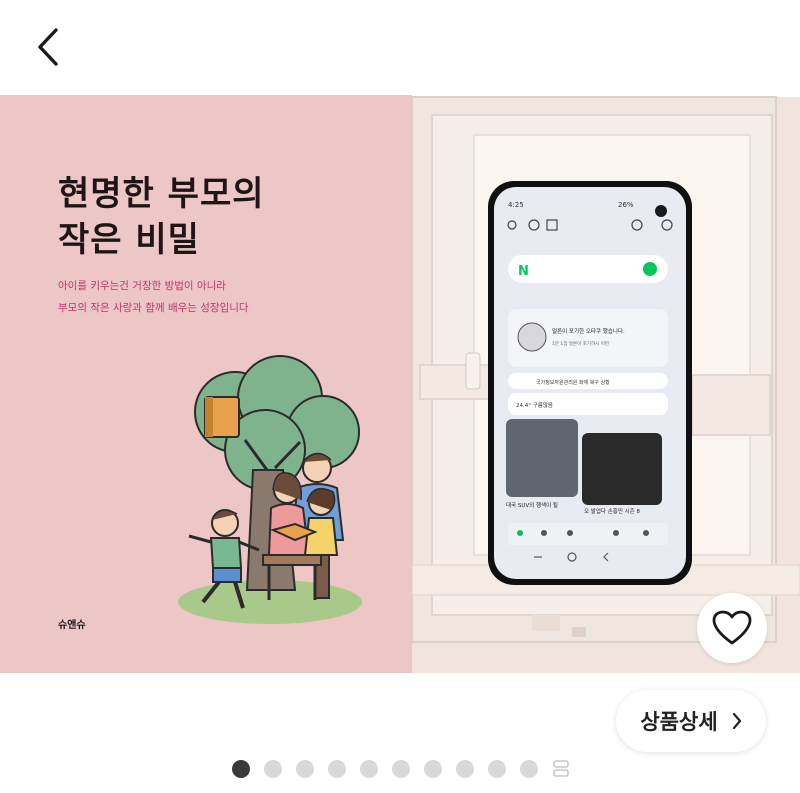  What do you see at coordinates (161, 217) in the screenshot?
I see `book-title: 현명한 부모의 작은 비밀` at bounding box center [161, 217].